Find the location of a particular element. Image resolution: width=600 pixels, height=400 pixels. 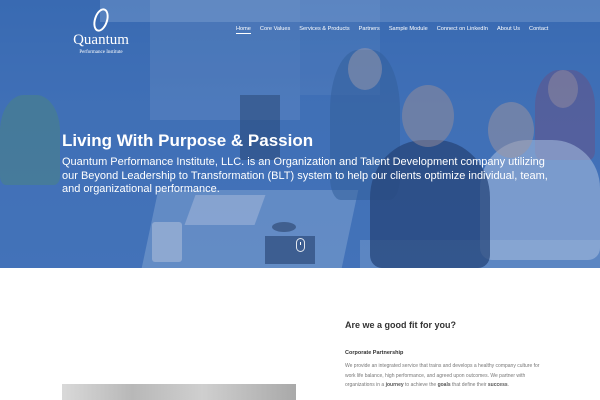

fit-body-bold-journey: journey is located at coordinates (394, 385).